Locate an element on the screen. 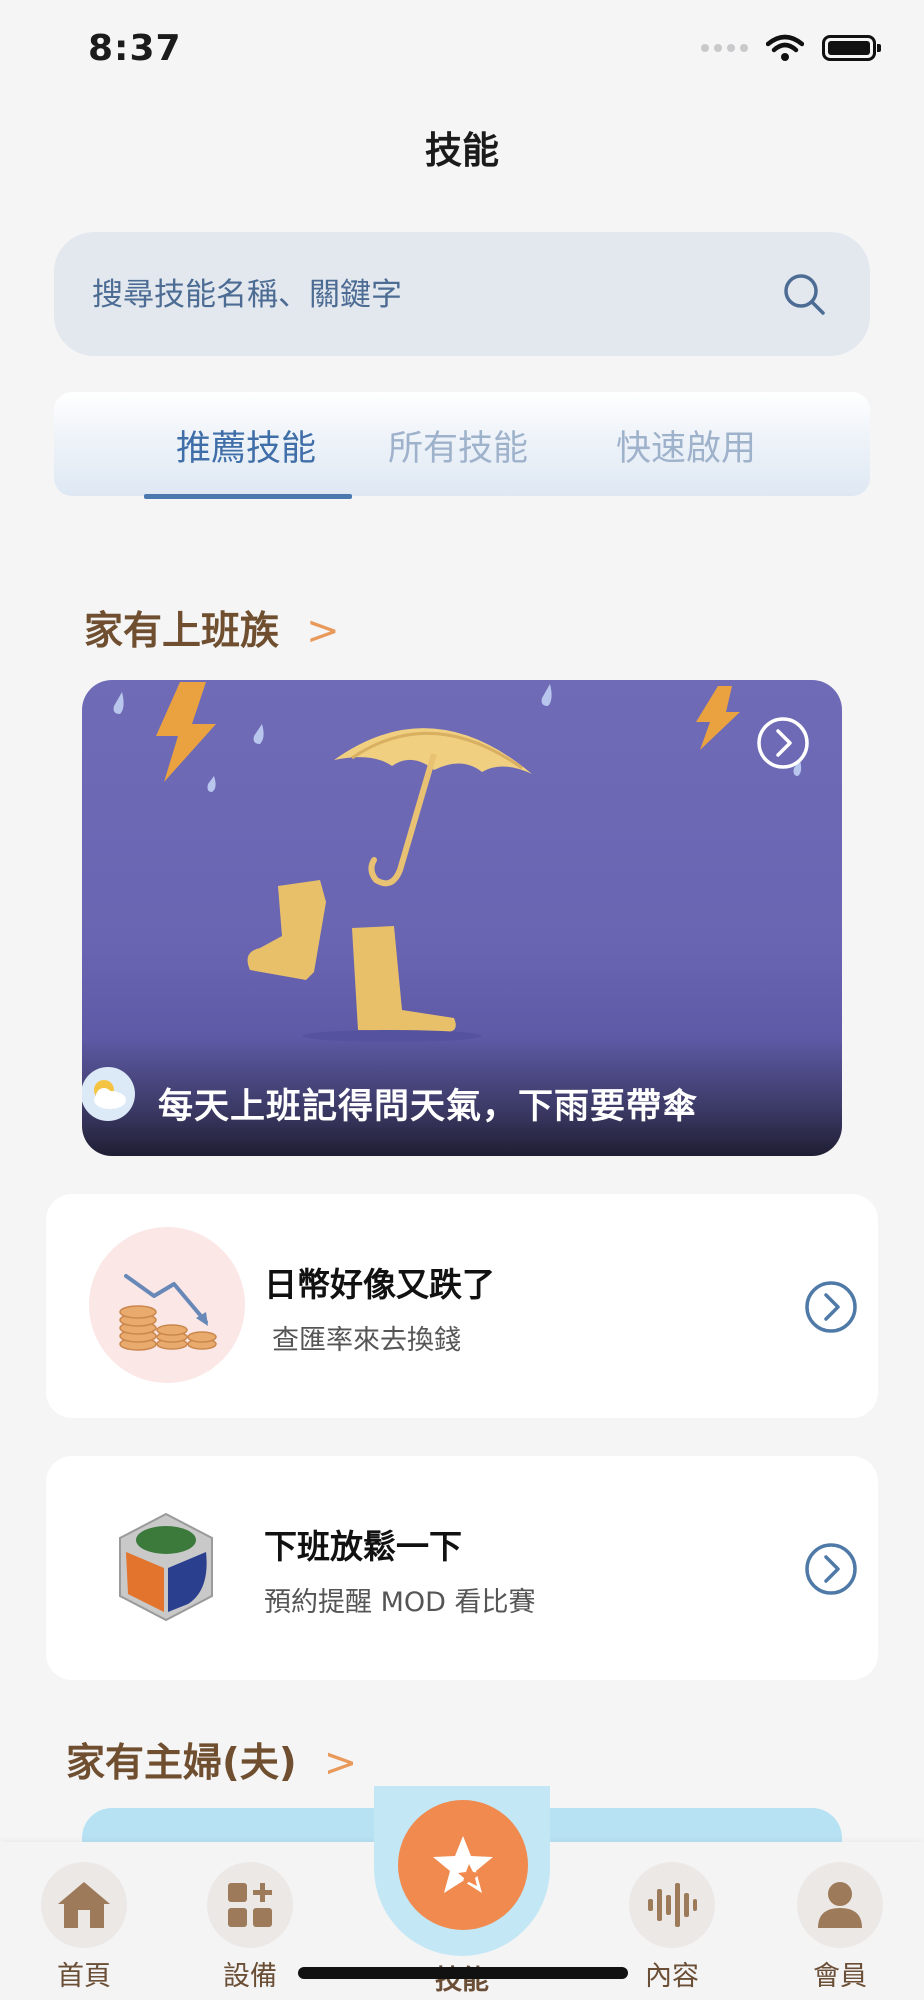 The image size is (924, 2000). audio-wave-icon is located at coordinates (672, 1905).